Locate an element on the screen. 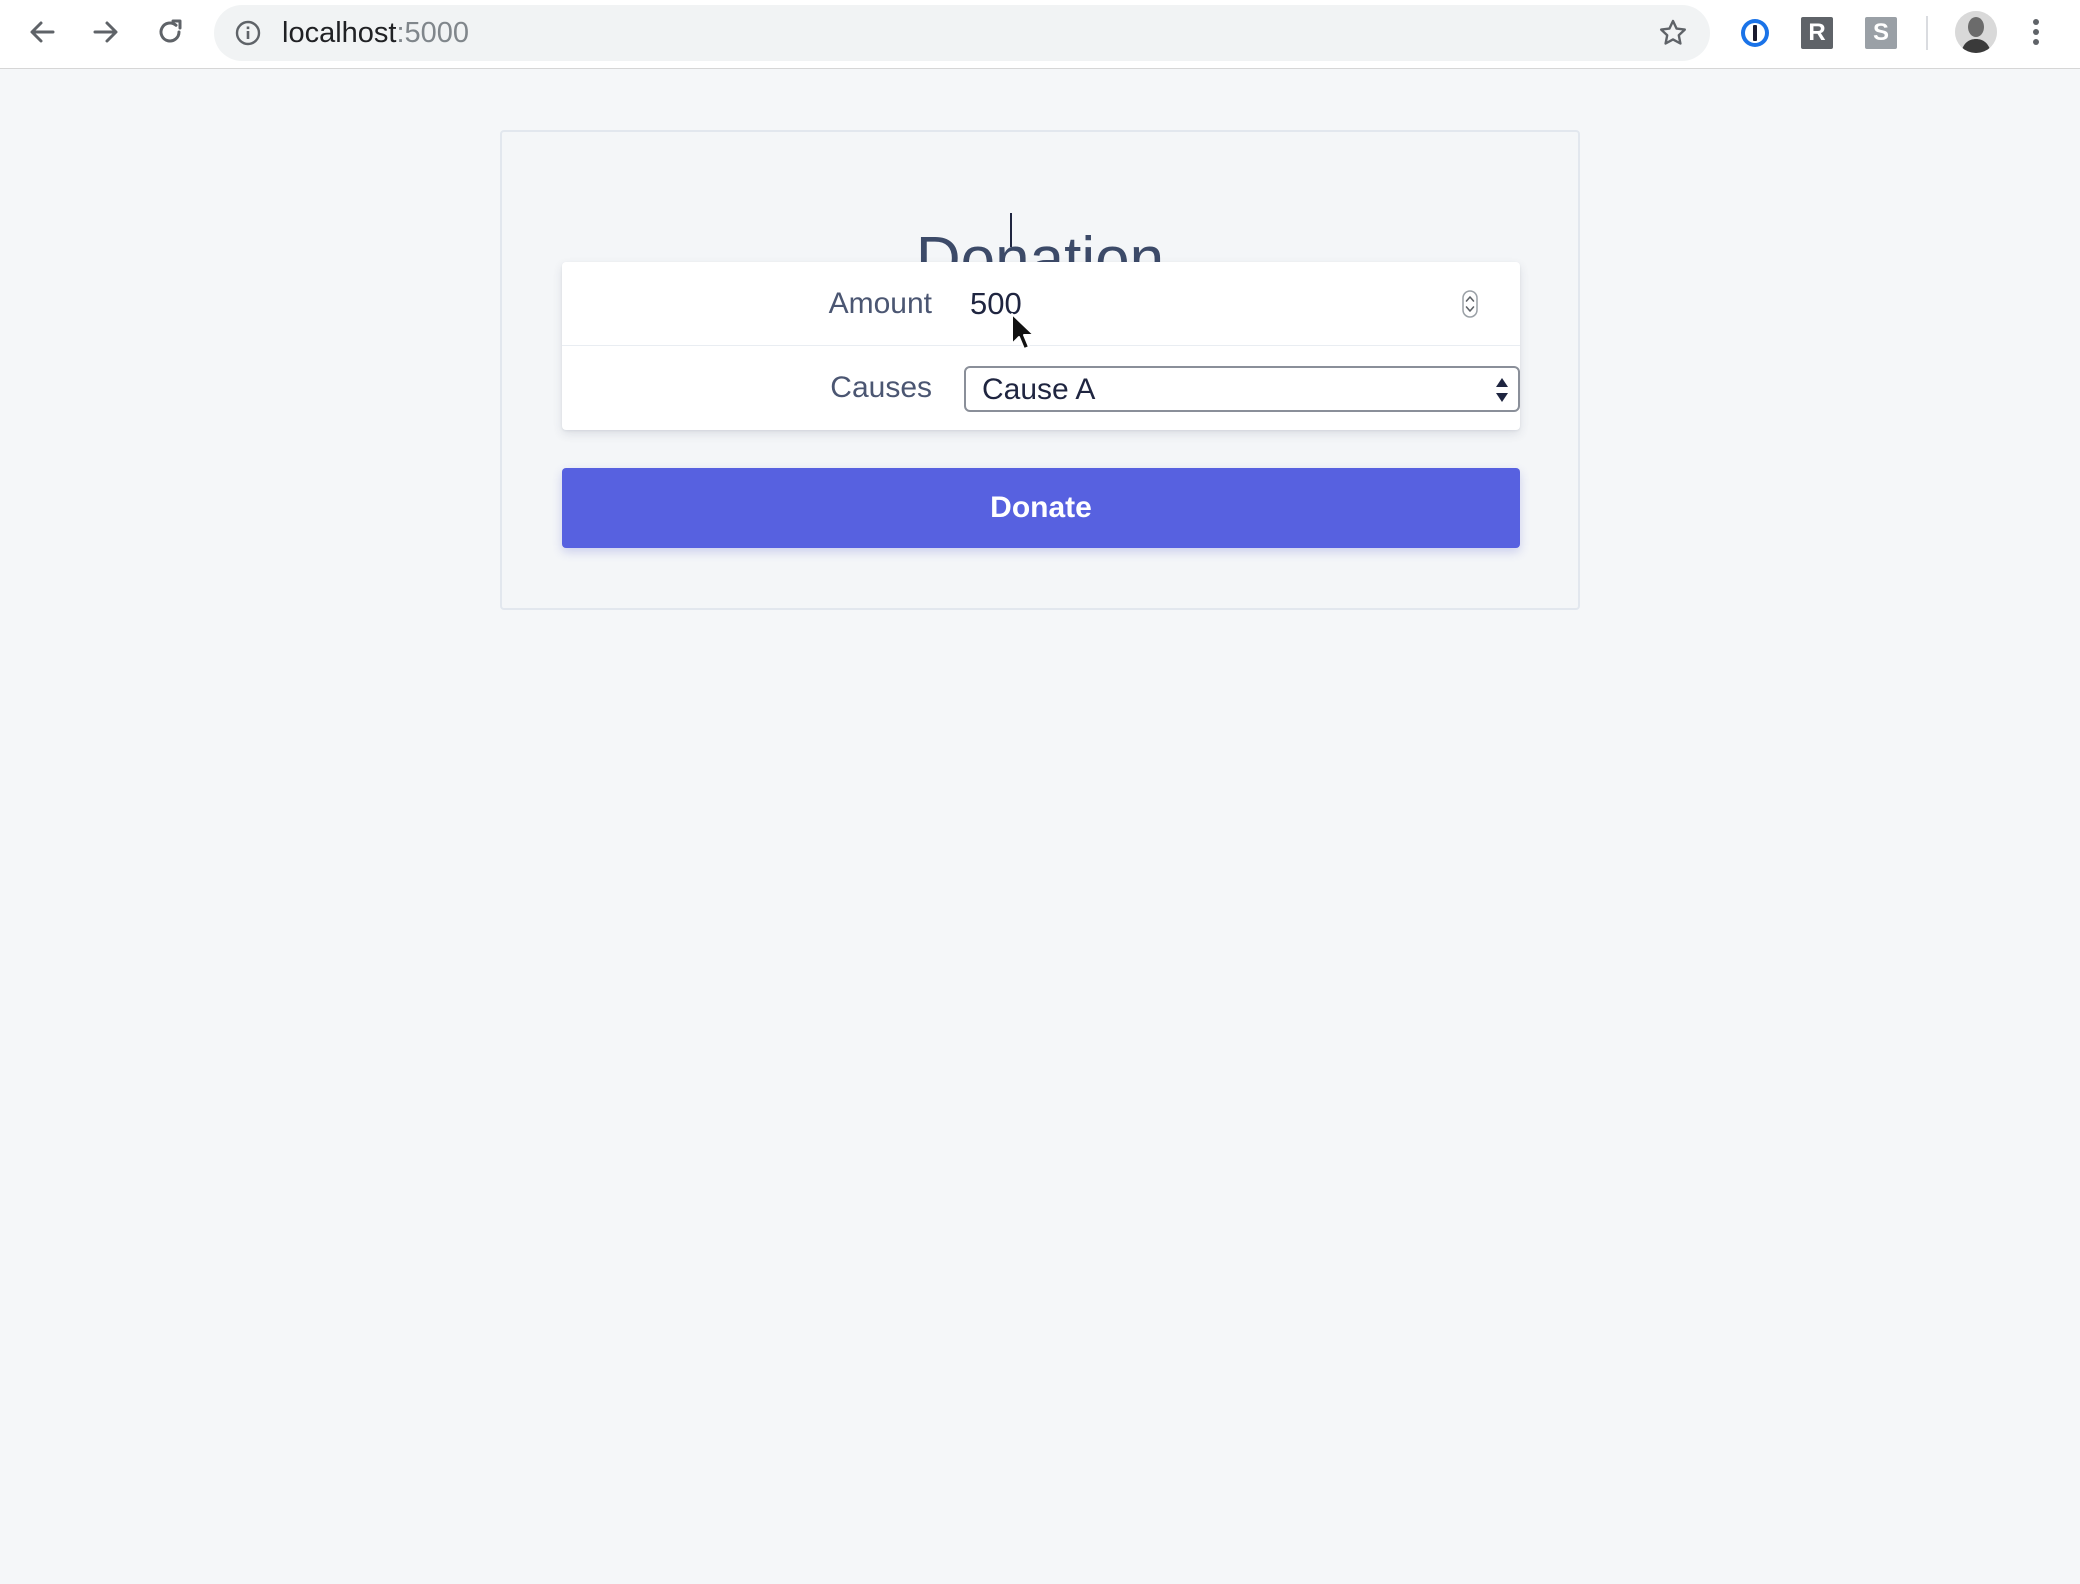 This screenshot has height=1584, width=2080. profile-avatar is located at coordinates (1976, 32).